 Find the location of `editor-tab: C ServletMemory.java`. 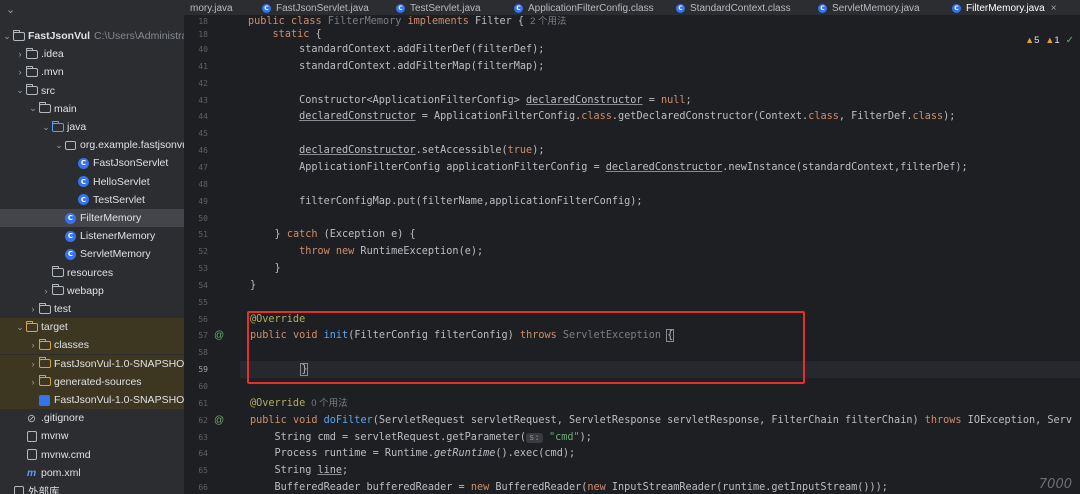

editor-tab: C ServletMemory.java is located at coordinates (869, 7).